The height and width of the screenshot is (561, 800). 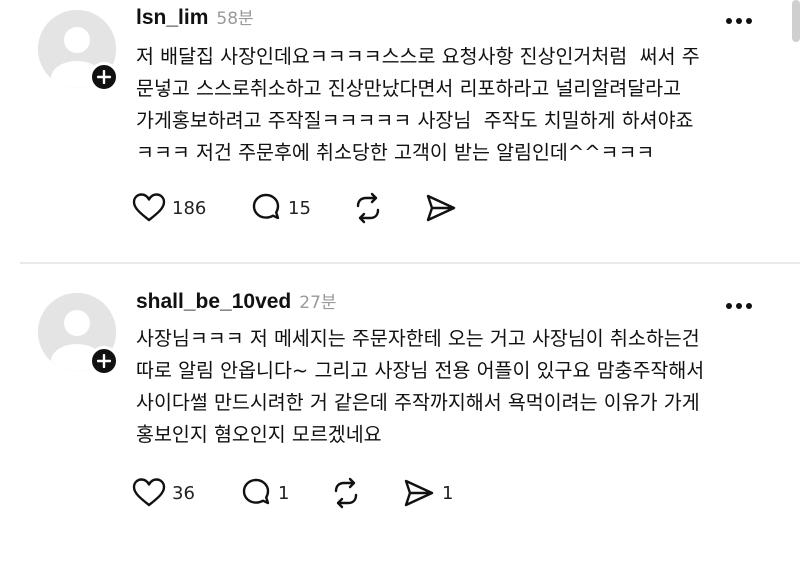 I want to click on share-button: 1, so click(x=427, y=493).